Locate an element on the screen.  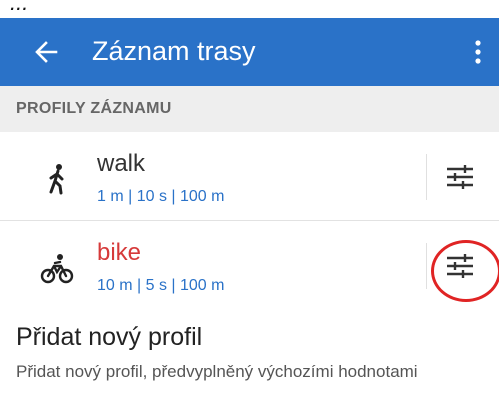
sliders-settings-icon is located at coordinates (460, 177).